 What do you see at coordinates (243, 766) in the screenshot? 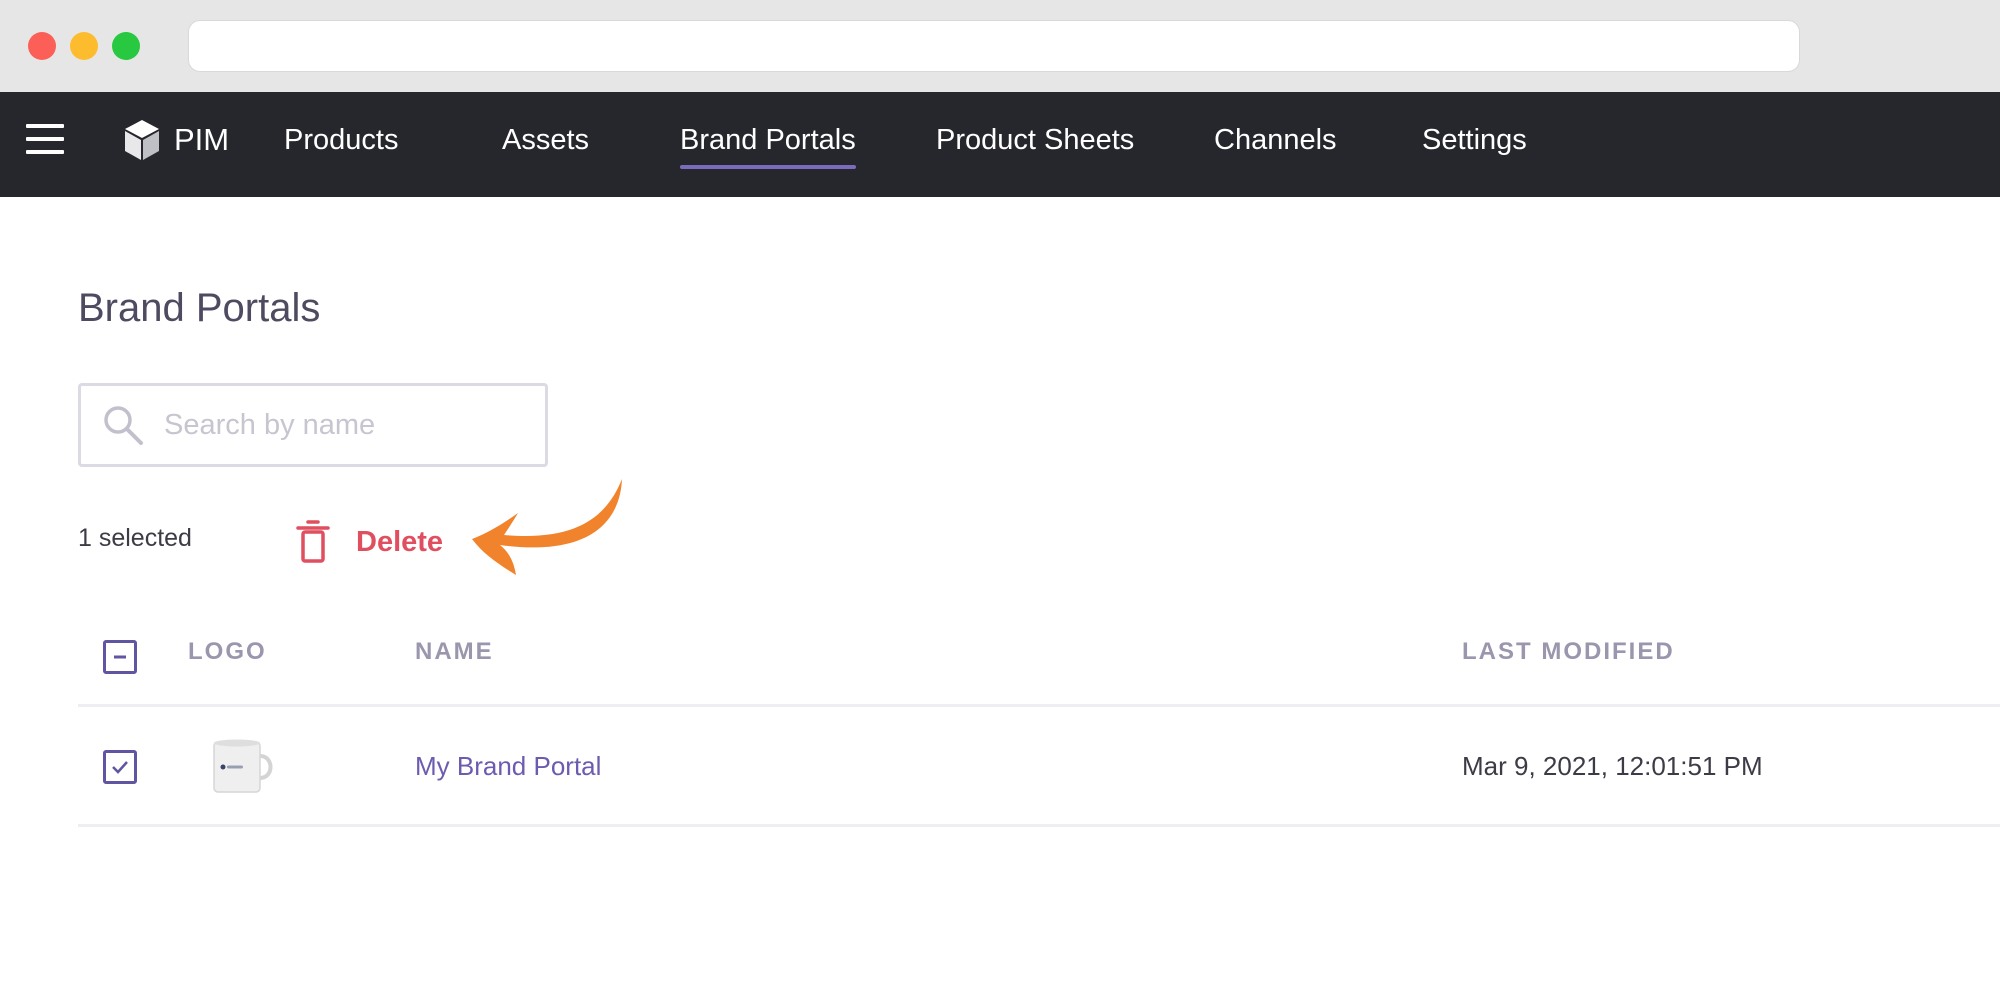
I see `brand-portal-logo` at bounding box center [243, 766].